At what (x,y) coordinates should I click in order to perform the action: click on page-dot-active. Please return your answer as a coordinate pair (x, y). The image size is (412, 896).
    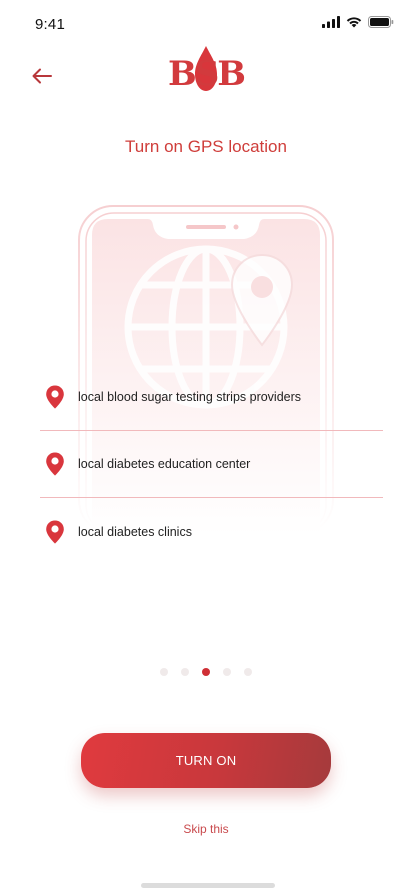
    Looking at the image, I should click on (206, 672).